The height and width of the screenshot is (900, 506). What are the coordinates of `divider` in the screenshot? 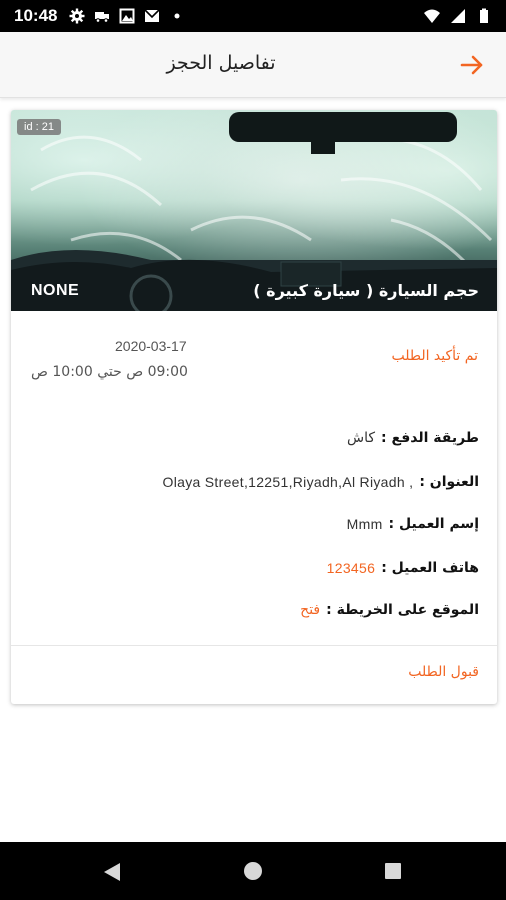 It's located at (254, 645).